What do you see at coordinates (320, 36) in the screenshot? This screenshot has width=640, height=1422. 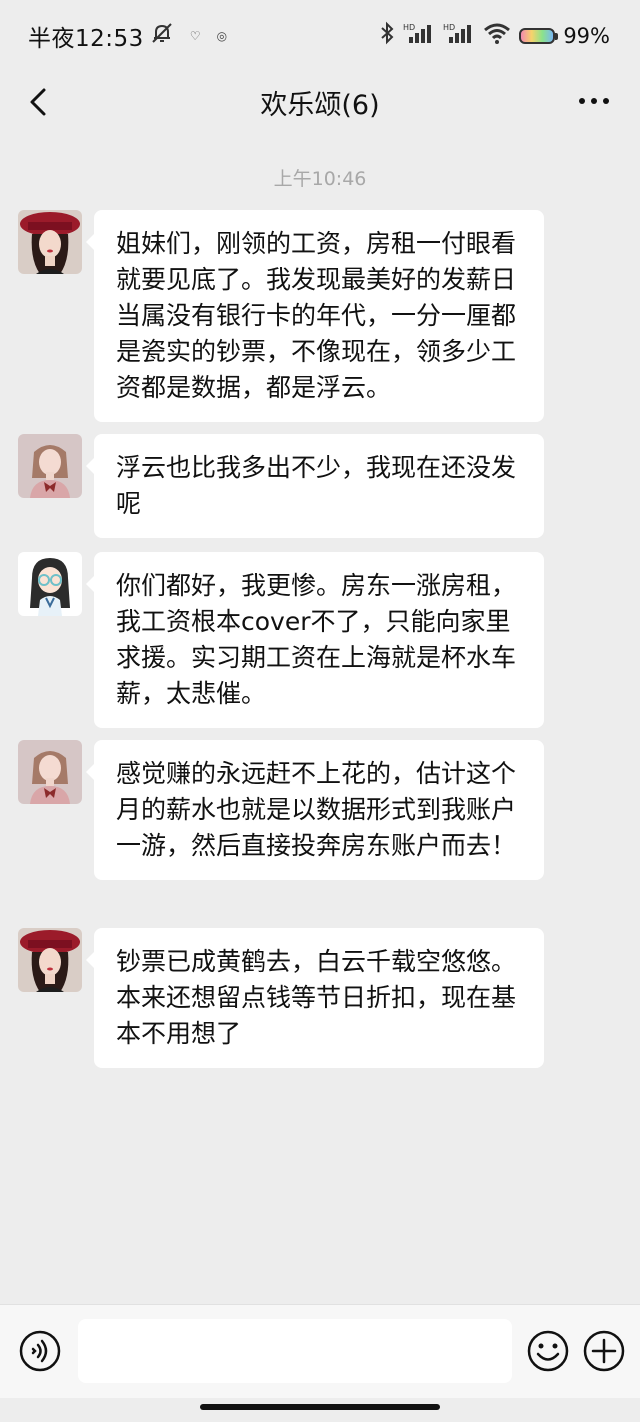 I see `status-bar: 半夜12:53 ♡ ◎ HD HD 99%` at bounding box center [320, 36].